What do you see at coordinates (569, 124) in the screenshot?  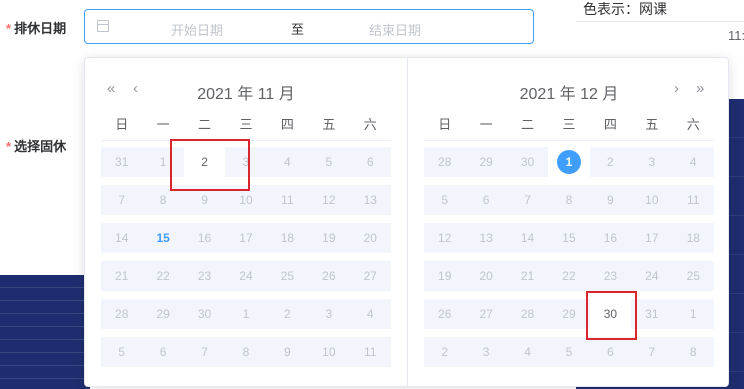 I see `weekday-label: 三` at bounding box center [569, 124].